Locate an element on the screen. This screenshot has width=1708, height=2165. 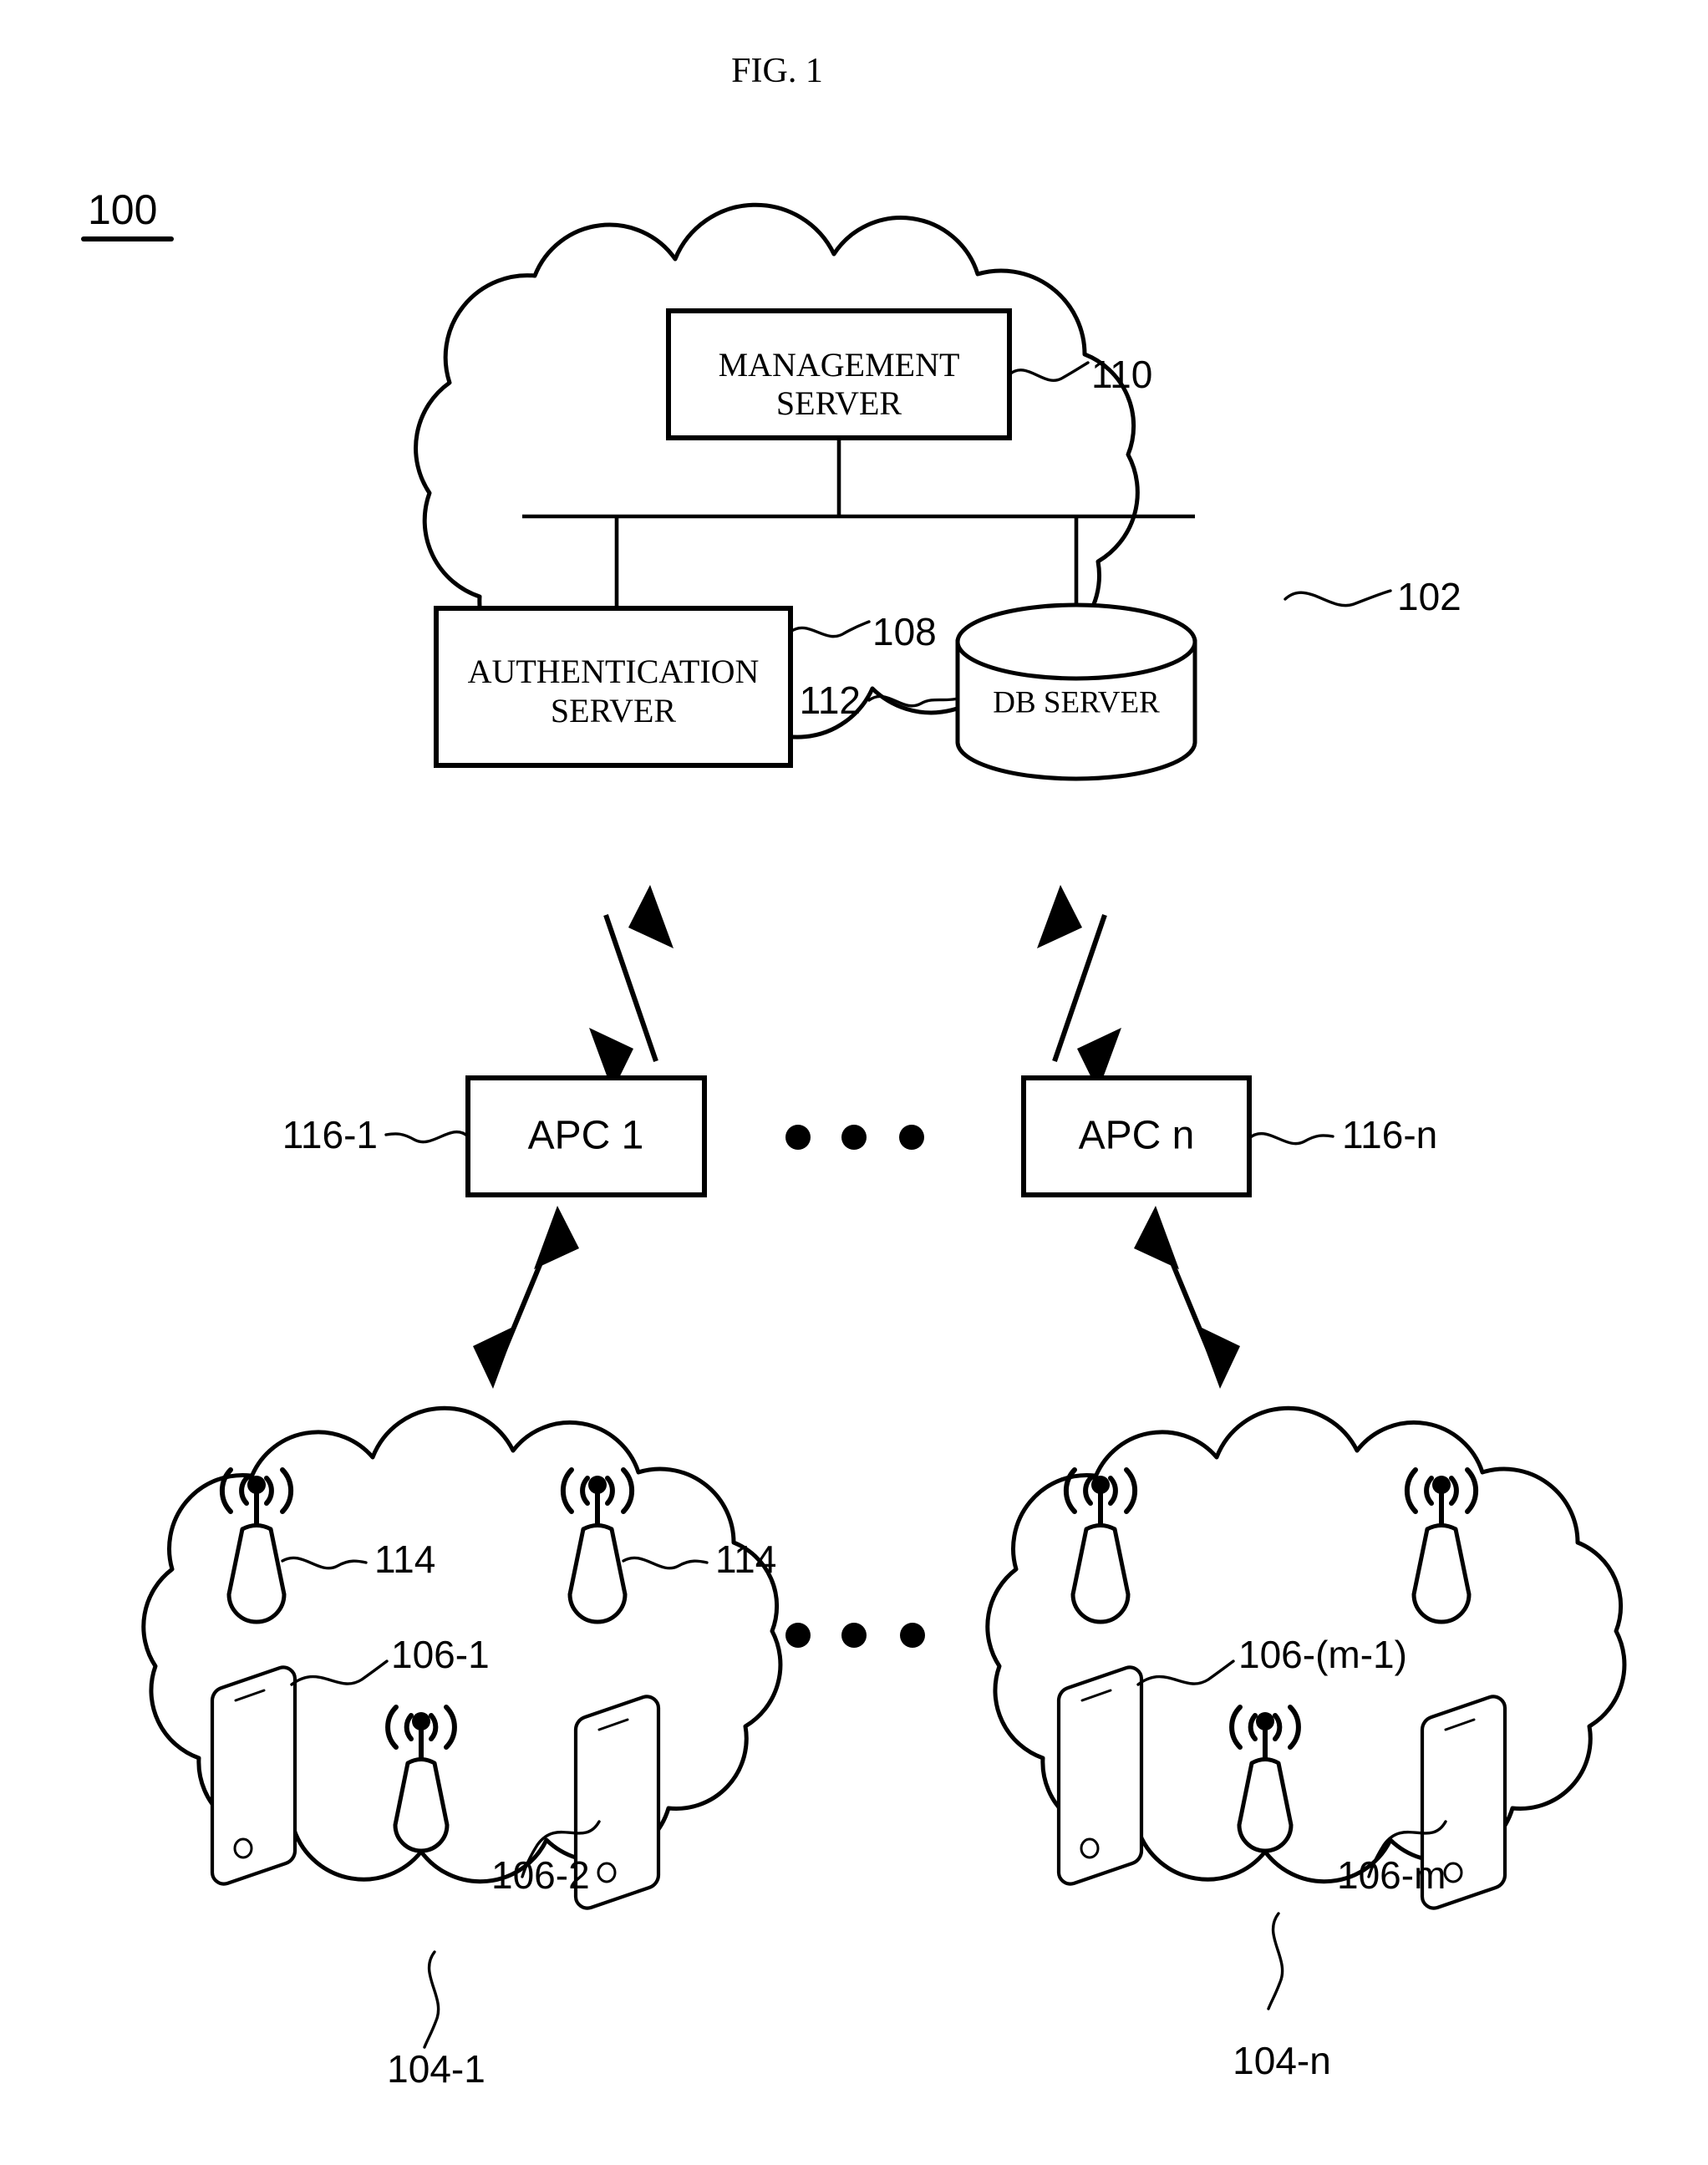
access-cloud-left-ref-group: 104-1 is located at coordinates (436, 2020).